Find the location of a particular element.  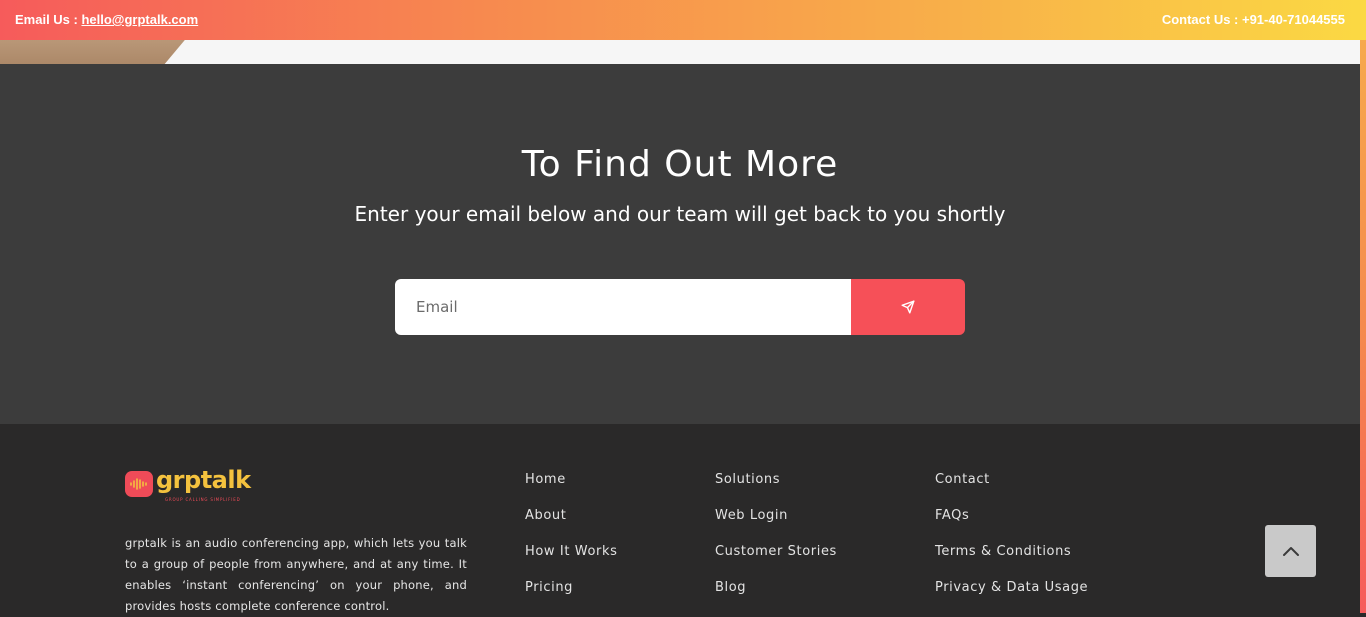

logo-wordmark: grptalk is located at coordinates (203, 480).